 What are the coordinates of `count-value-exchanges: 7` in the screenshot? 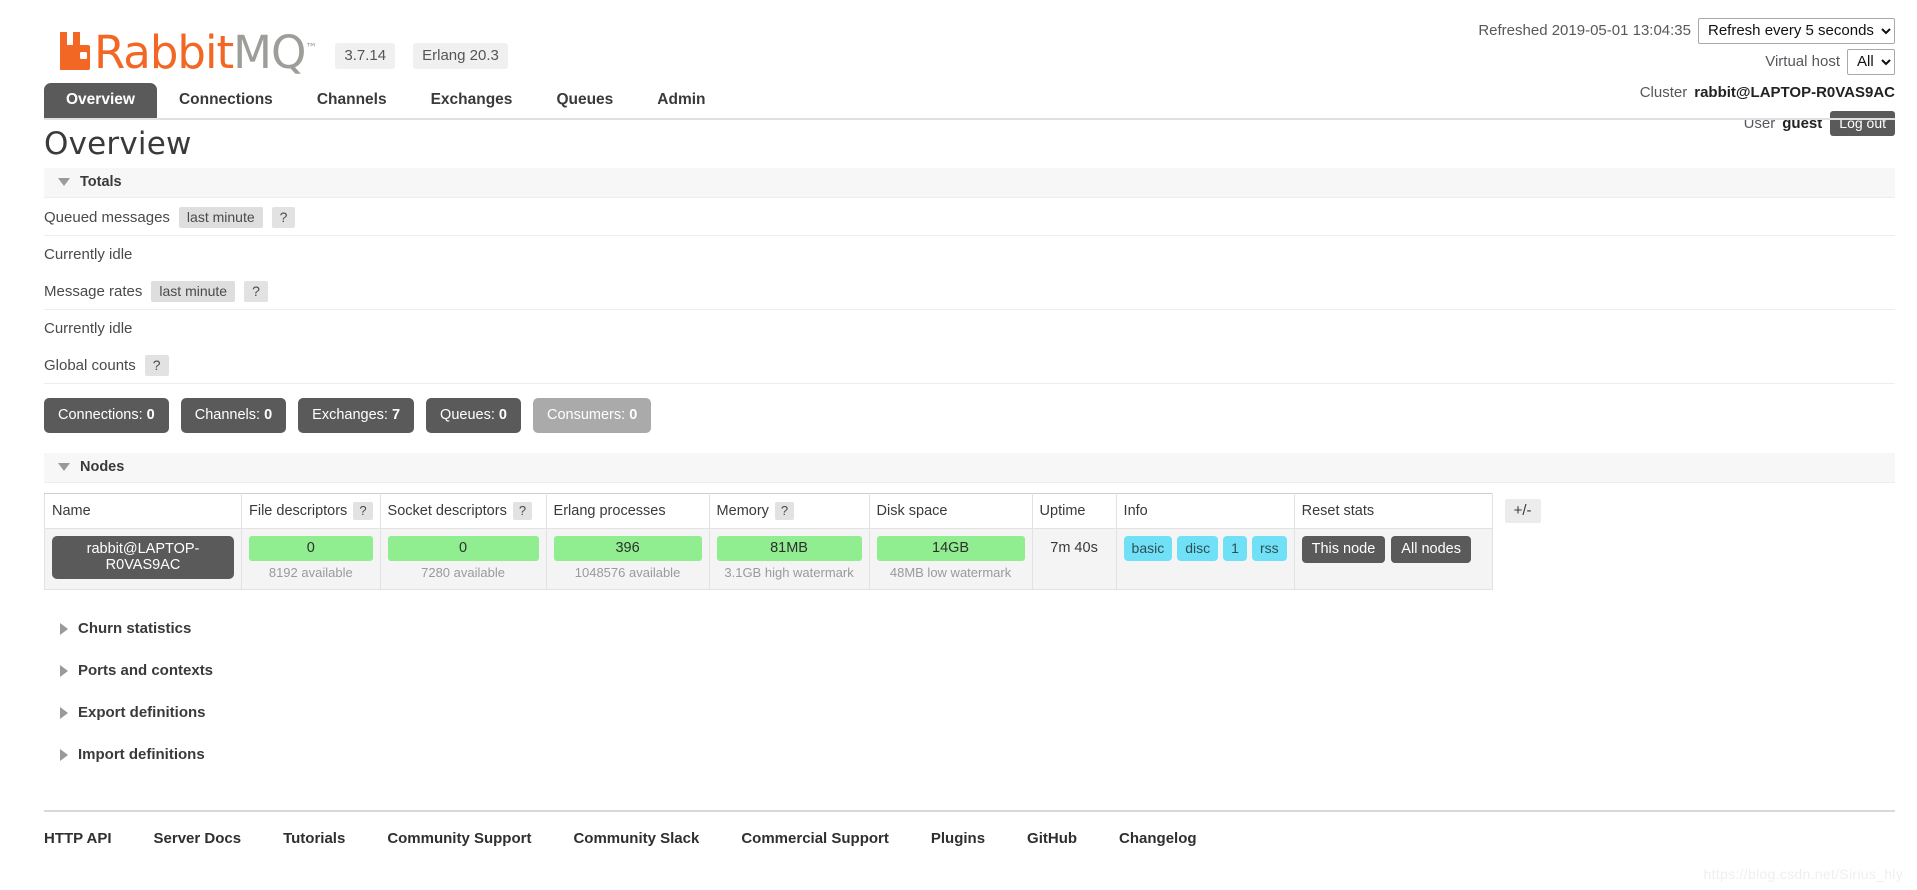 It's located at (396, 415).